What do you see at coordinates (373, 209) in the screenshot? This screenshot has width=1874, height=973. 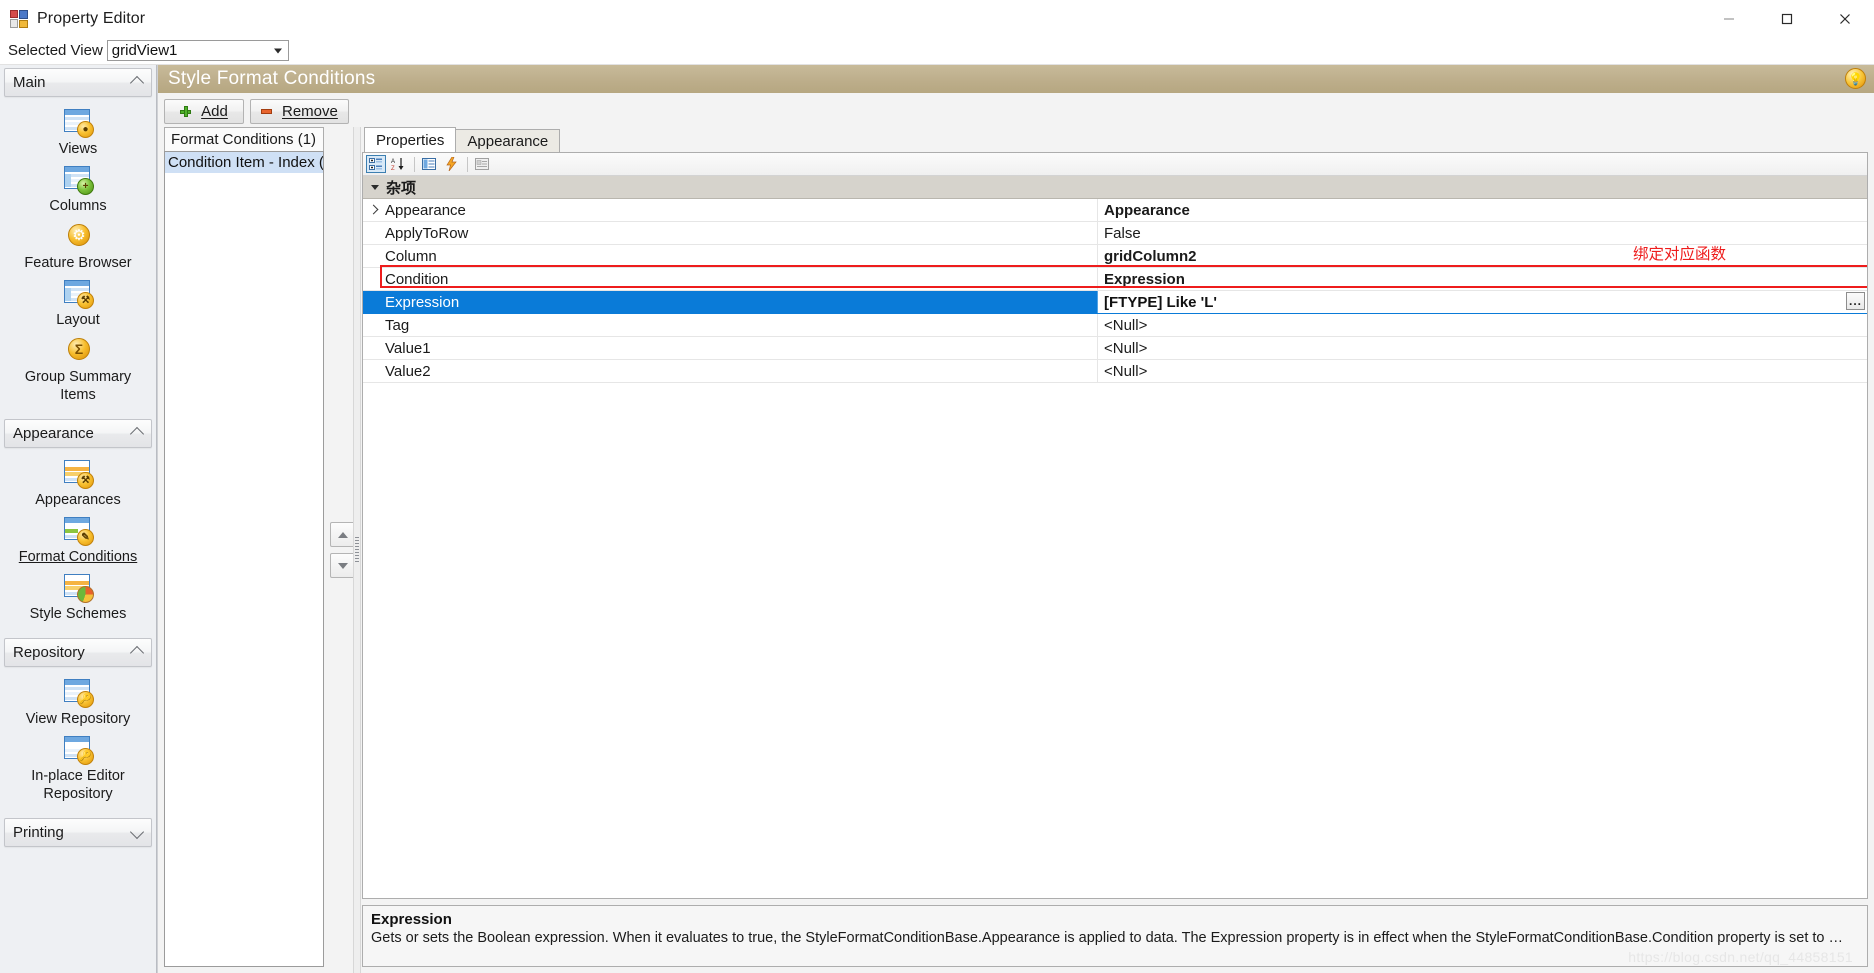 I see `expander-icon` at bounding box center [373, 209].